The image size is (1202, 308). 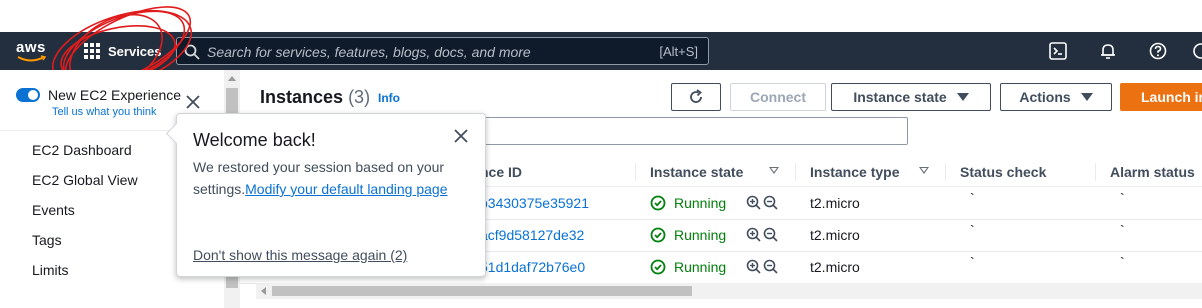 I want to click on instance-id-link: b3430375e35921, so click(x=534, y=203).